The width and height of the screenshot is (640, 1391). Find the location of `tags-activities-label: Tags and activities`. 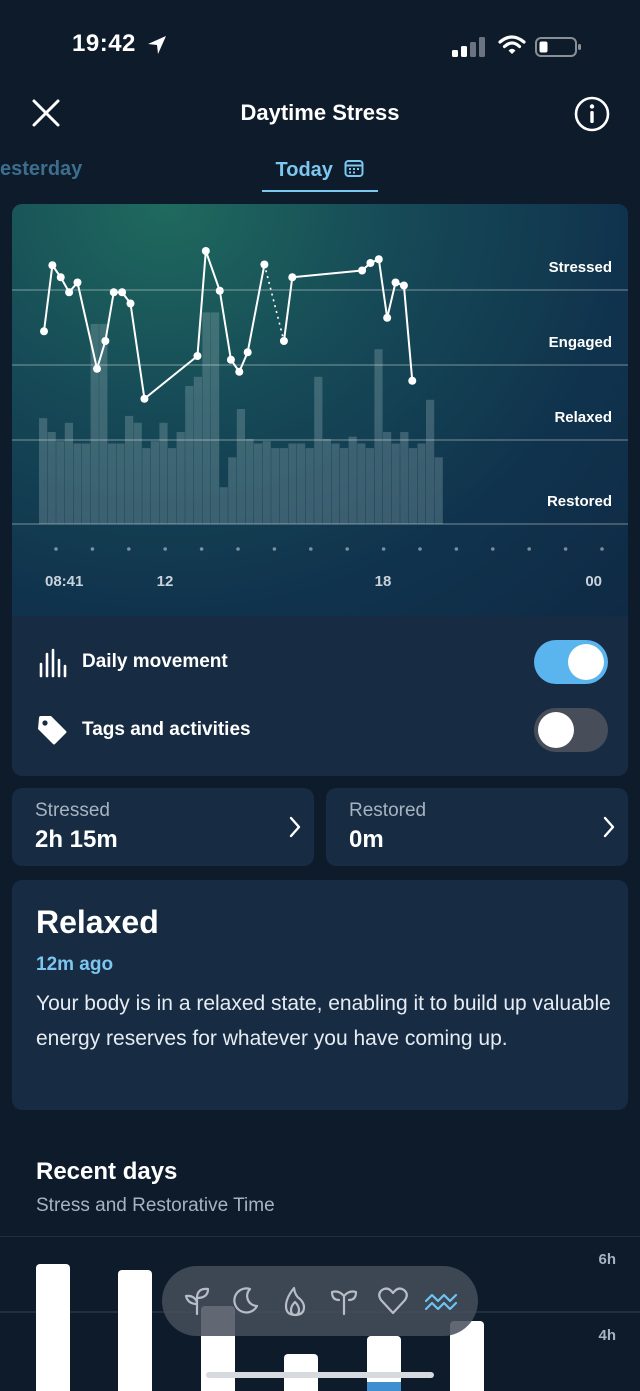

tags-activities-label: Tags and activities is located at coordinates (166, 729).